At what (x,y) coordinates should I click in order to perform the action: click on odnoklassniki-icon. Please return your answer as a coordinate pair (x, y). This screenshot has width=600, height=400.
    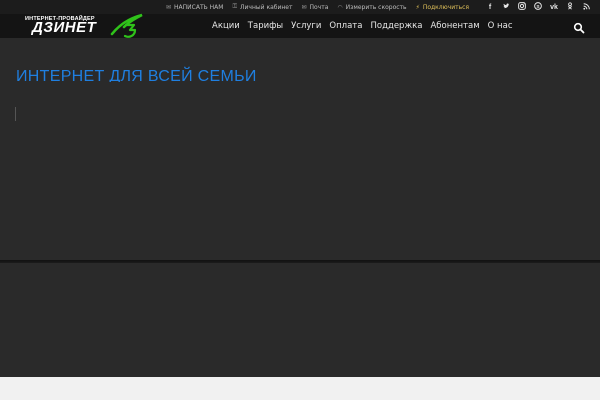
    Looking at the image, I should click on (570, 7).